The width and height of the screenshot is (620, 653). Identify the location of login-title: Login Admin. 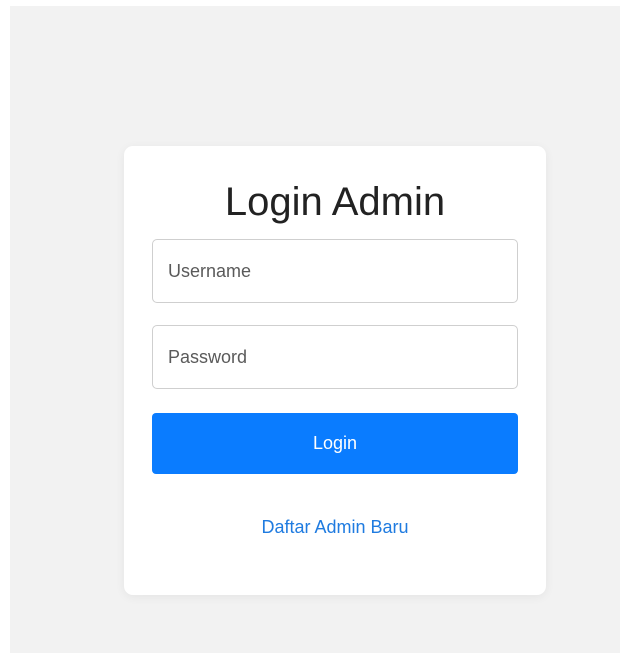
(335, 202).